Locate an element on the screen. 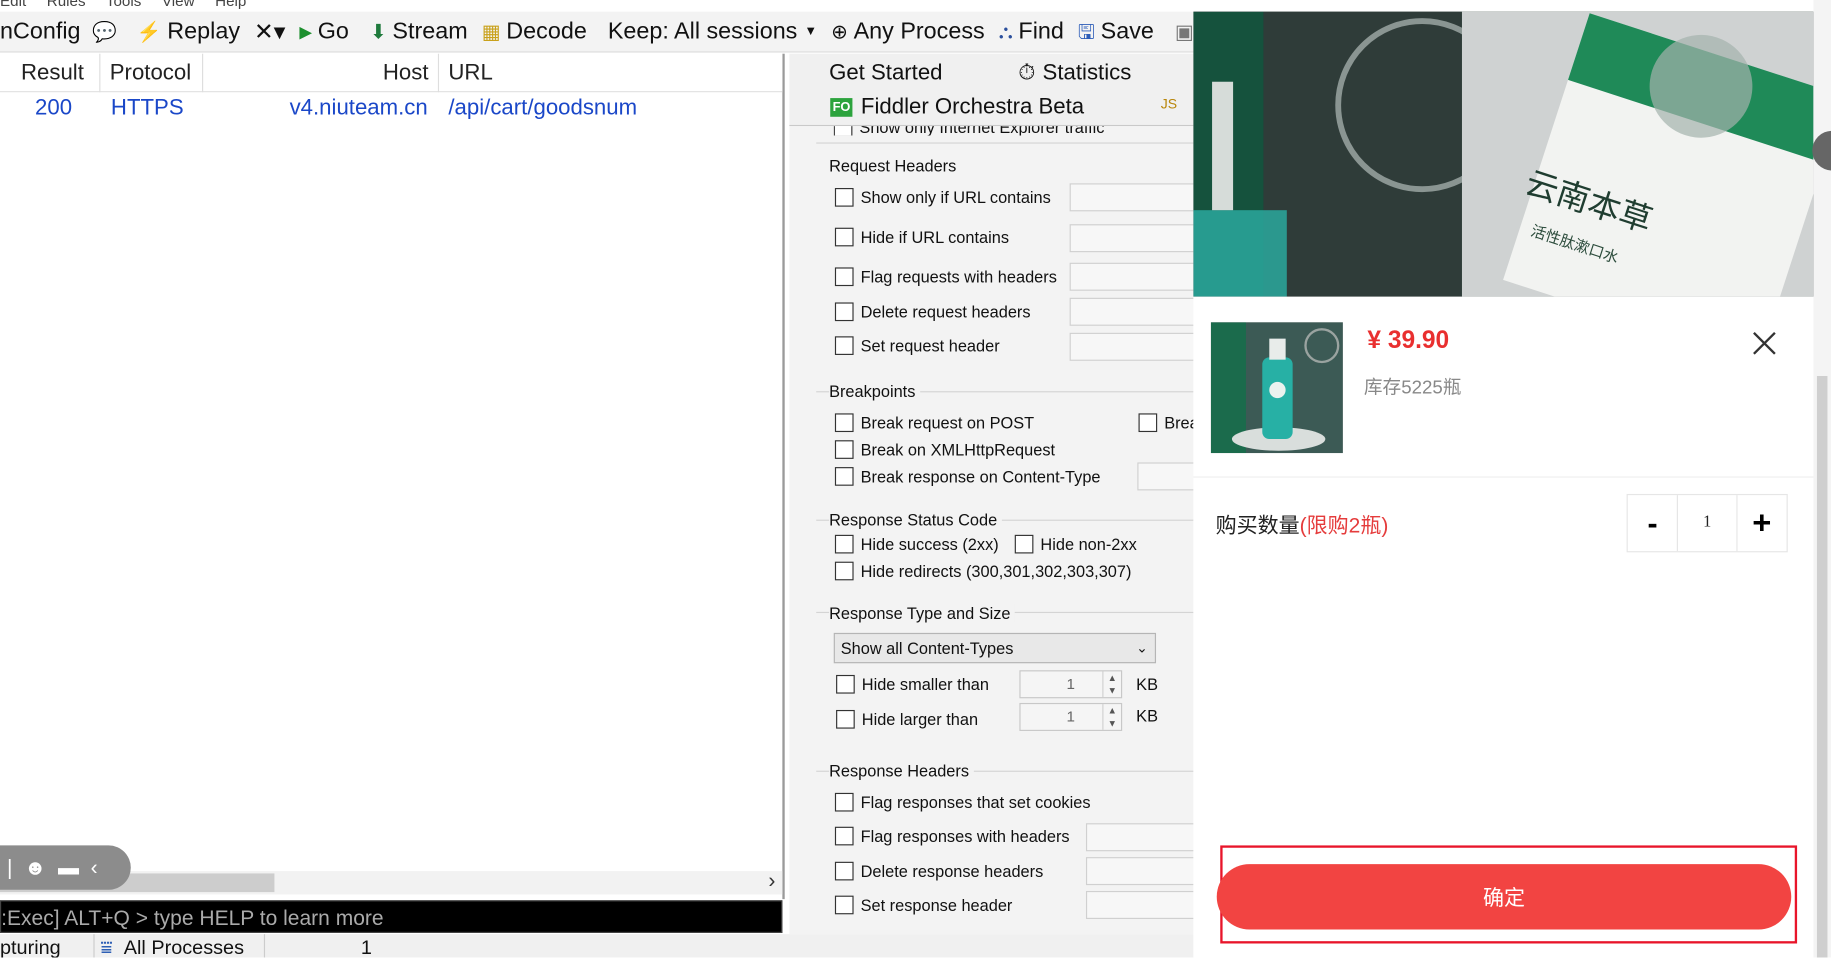  scrollbar-thumb is located at coordinates (1822, 666).